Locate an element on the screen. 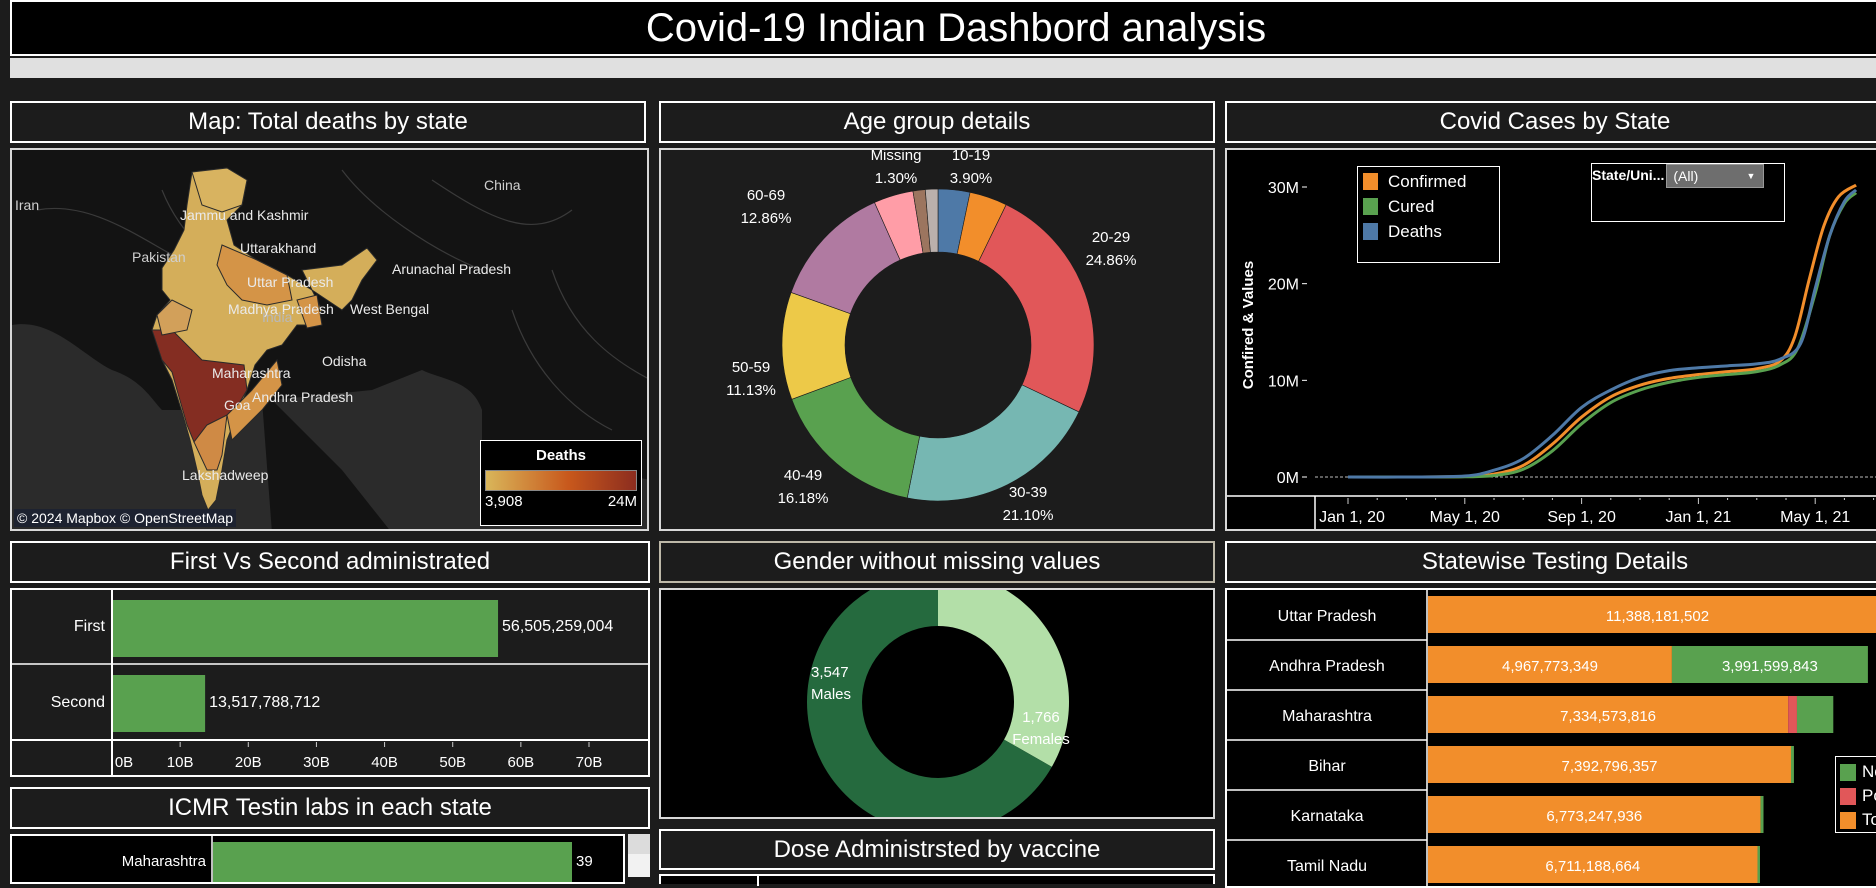  age-slice-percent: 24.86% is located at coordinates (1111, 260).